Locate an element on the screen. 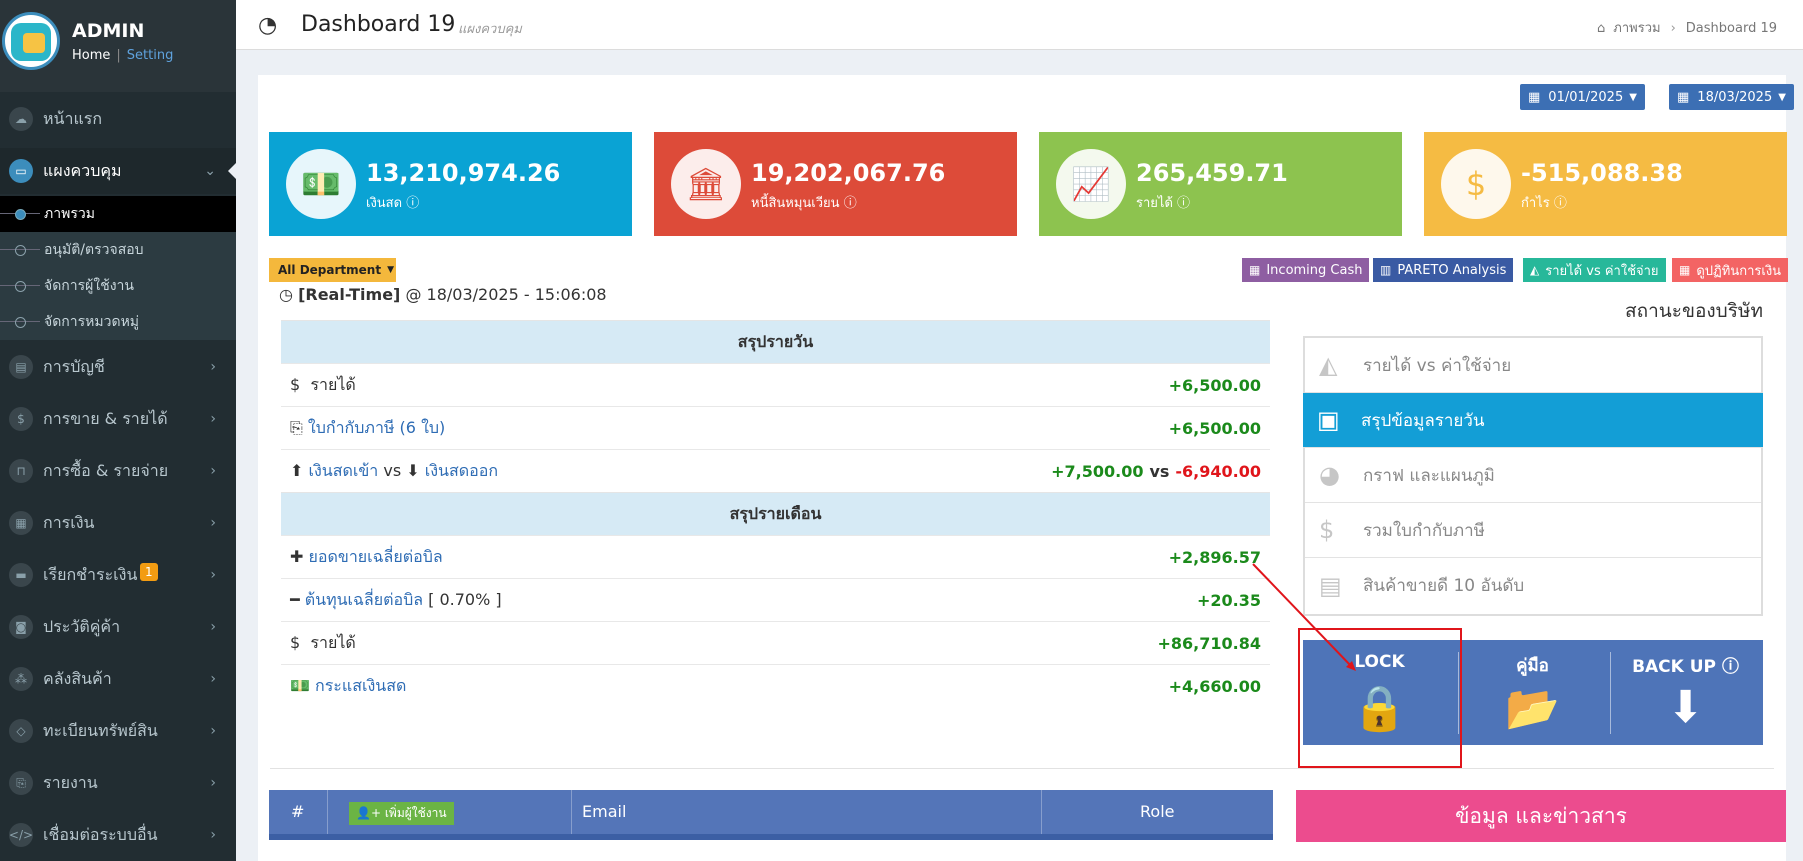  kpi-current-liabilities: 🏛 19,202,067.76 หนี้สินหมุนเวียน ⓘ is located at coordinates (835, 184).